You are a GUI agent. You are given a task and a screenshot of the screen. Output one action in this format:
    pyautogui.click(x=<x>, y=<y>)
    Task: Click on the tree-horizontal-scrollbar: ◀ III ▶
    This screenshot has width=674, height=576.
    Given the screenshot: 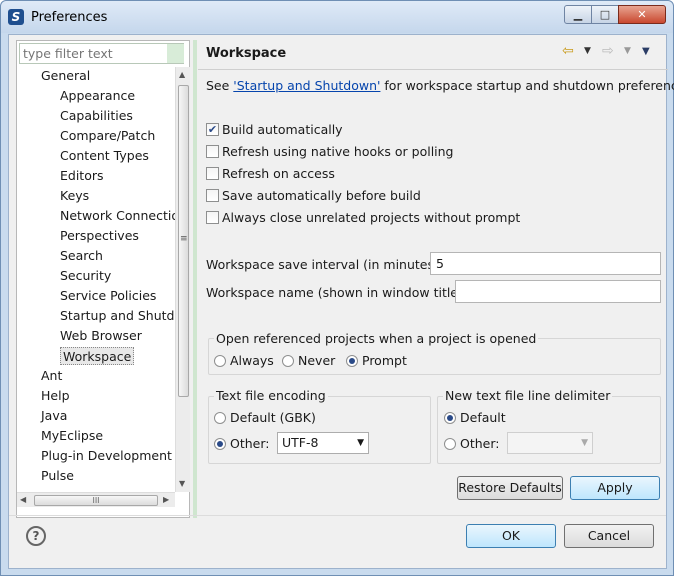 What is the action you would take?
    pyautogui.click(x=96, y=499)
    